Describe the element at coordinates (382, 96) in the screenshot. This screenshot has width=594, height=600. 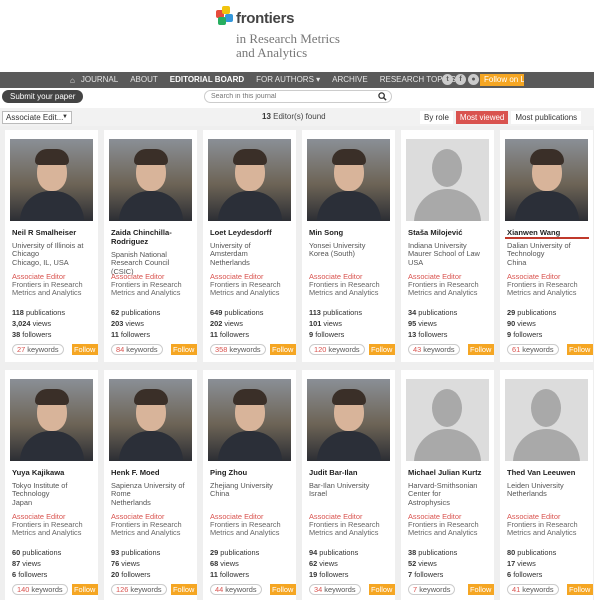
I see `search-icon` at that location.